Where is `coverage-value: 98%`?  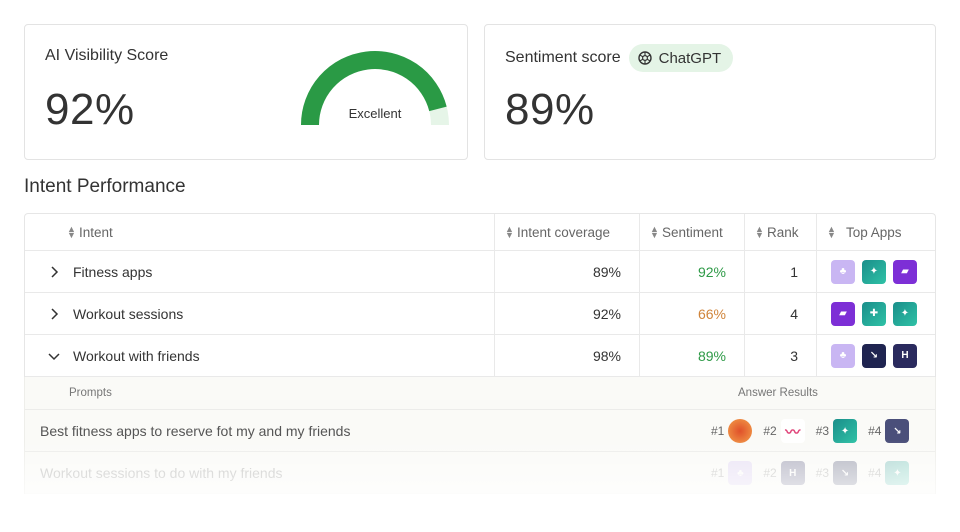 coverage-value: 98% is located at coordinates (567, 355).